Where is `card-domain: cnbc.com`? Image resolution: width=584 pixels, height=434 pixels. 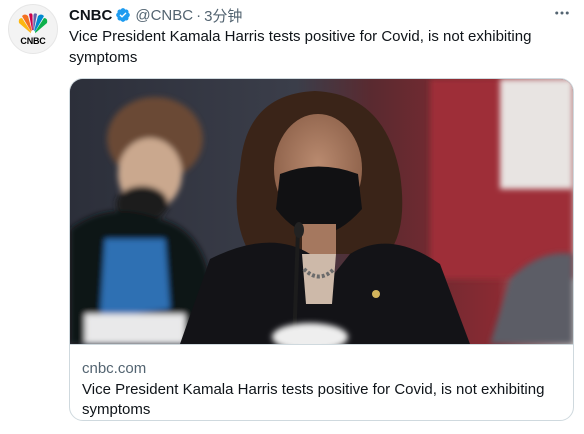
card-domain: cnbc.com is located at coordinates (114, 368).